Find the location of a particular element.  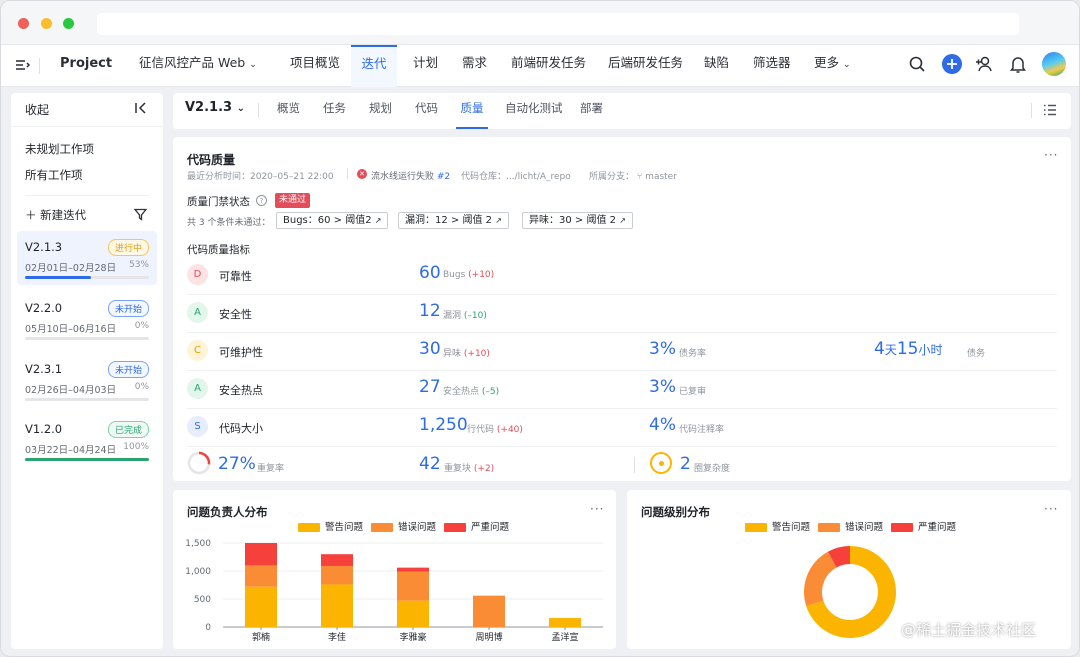

product-selector: 征信风控产品 Web ⌄ is located at coordinates (198, 66).